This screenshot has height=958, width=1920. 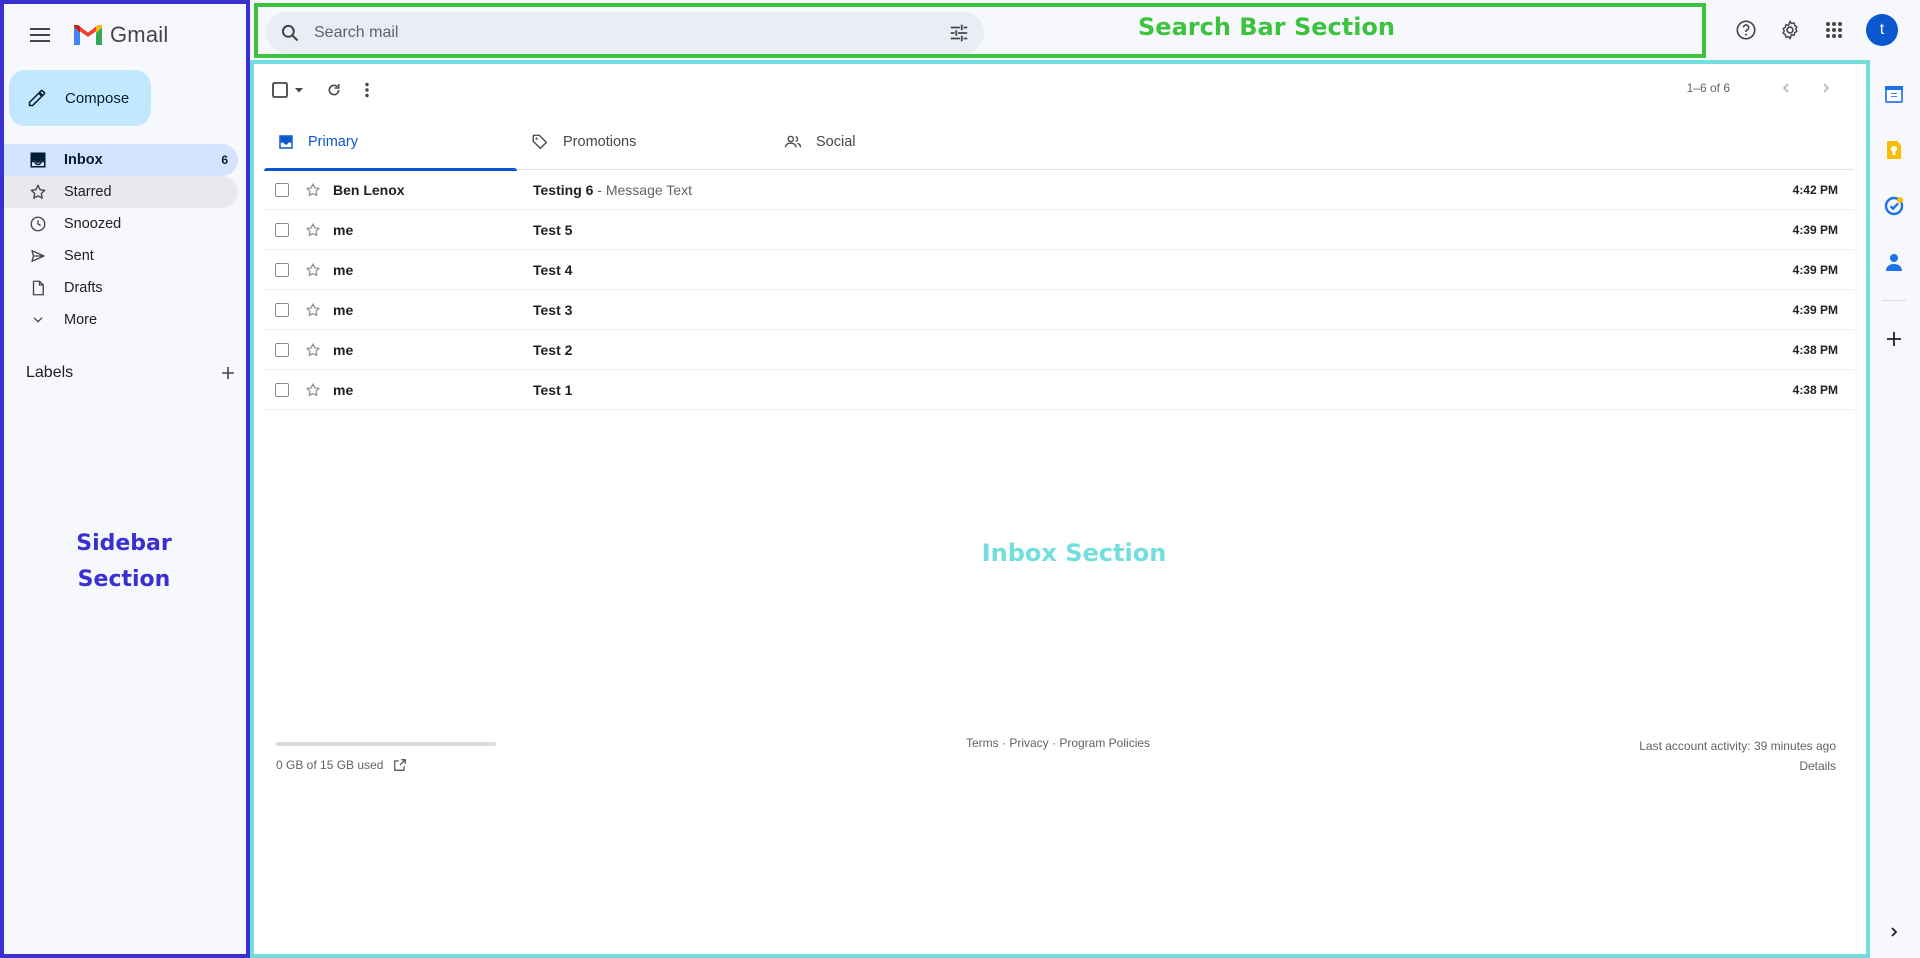 I want to click on keep-button, so click(x=1894, y=150).